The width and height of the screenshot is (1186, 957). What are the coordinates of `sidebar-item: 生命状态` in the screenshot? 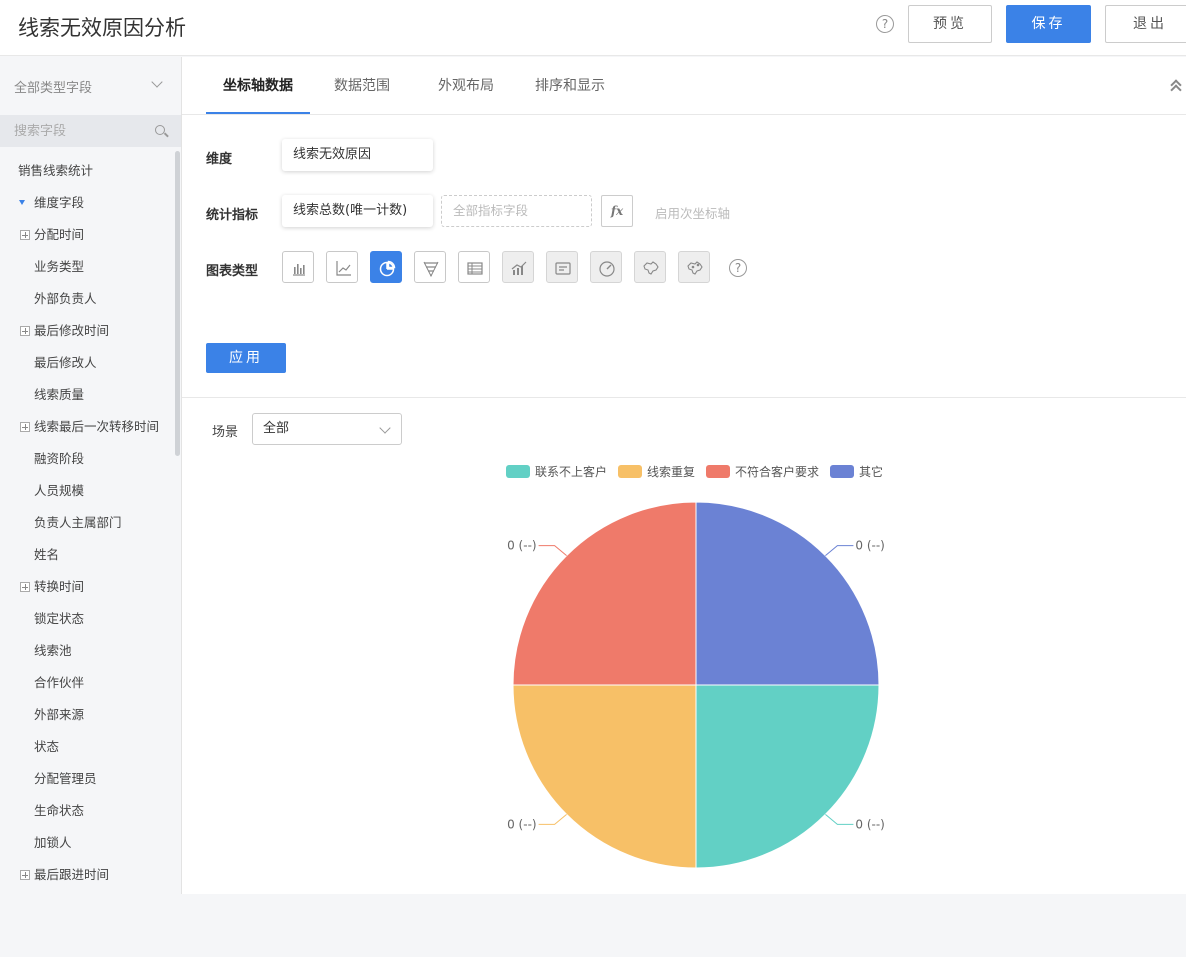 It's located at (87, 811).